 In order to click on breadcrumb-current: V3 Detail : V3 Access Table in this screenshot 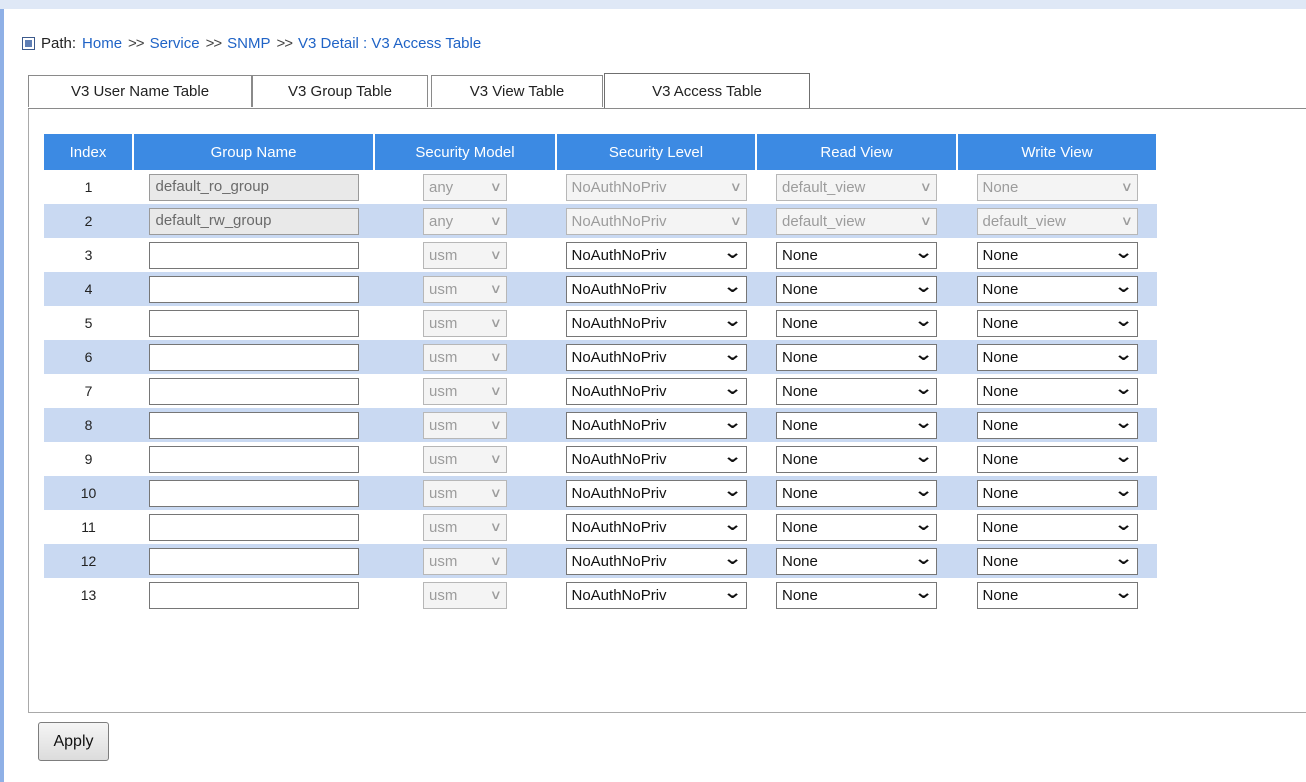, I will do `click(389, 43)`.